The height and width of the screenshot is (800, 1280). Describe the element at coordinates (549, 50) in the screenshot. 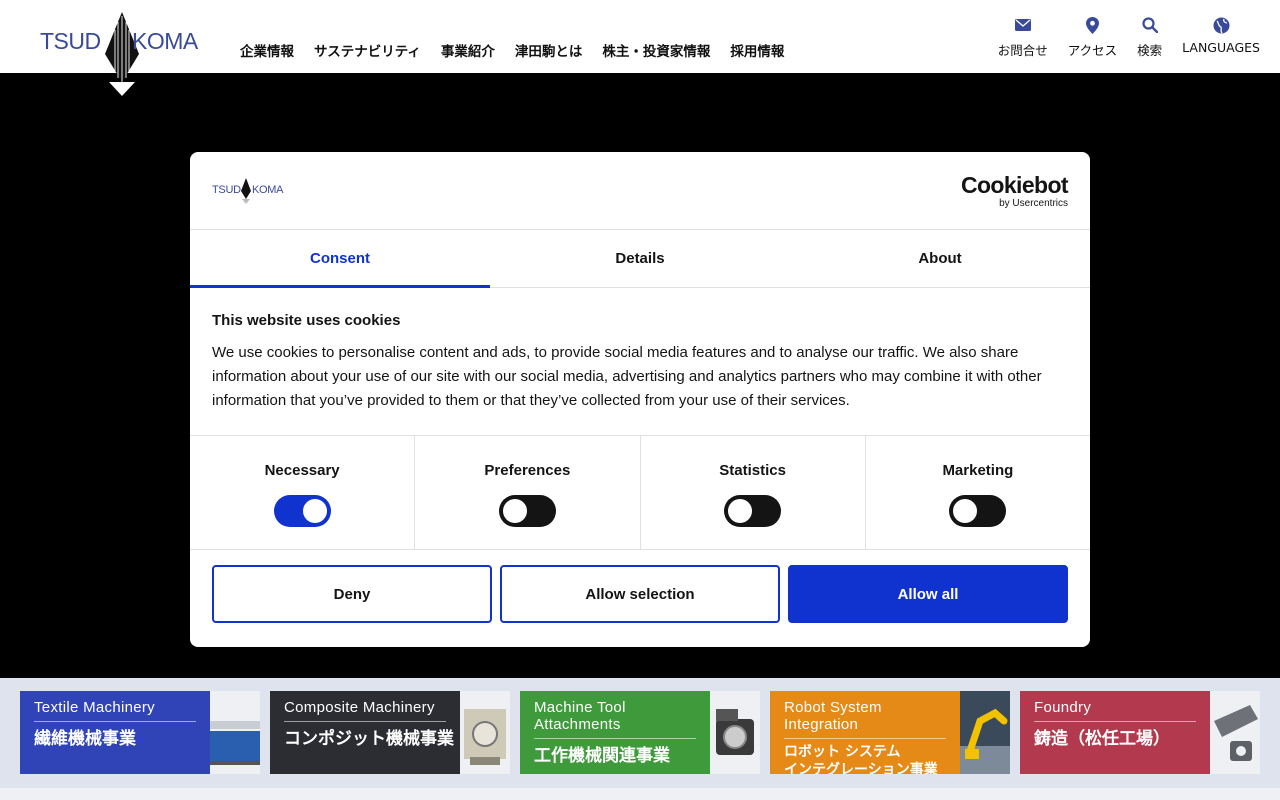

I see `nav-item-about: 津田駒とは` at that location.